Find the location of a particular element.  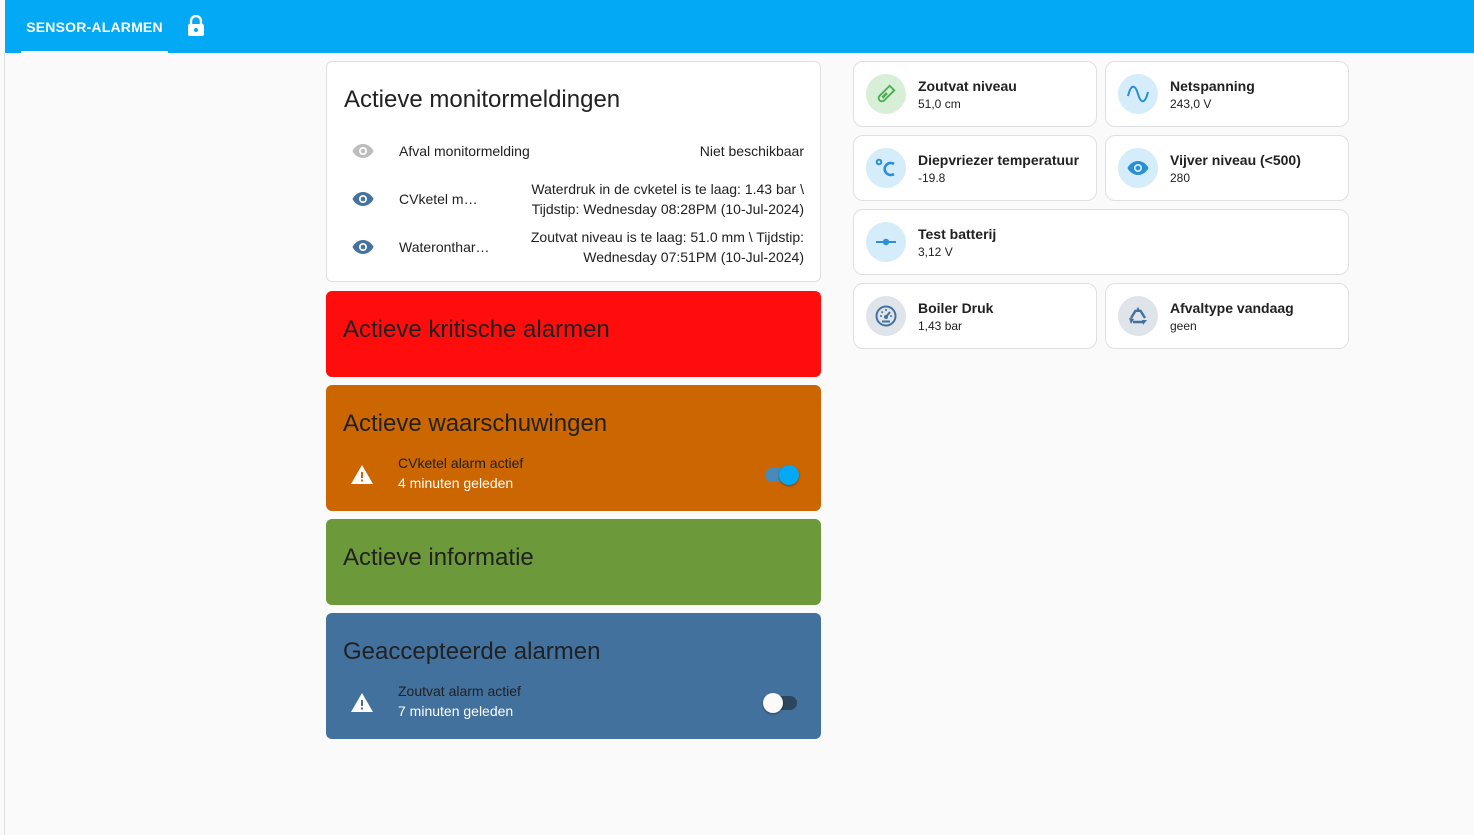

tile-value: -19.8 is located at coordinates (932, 178).